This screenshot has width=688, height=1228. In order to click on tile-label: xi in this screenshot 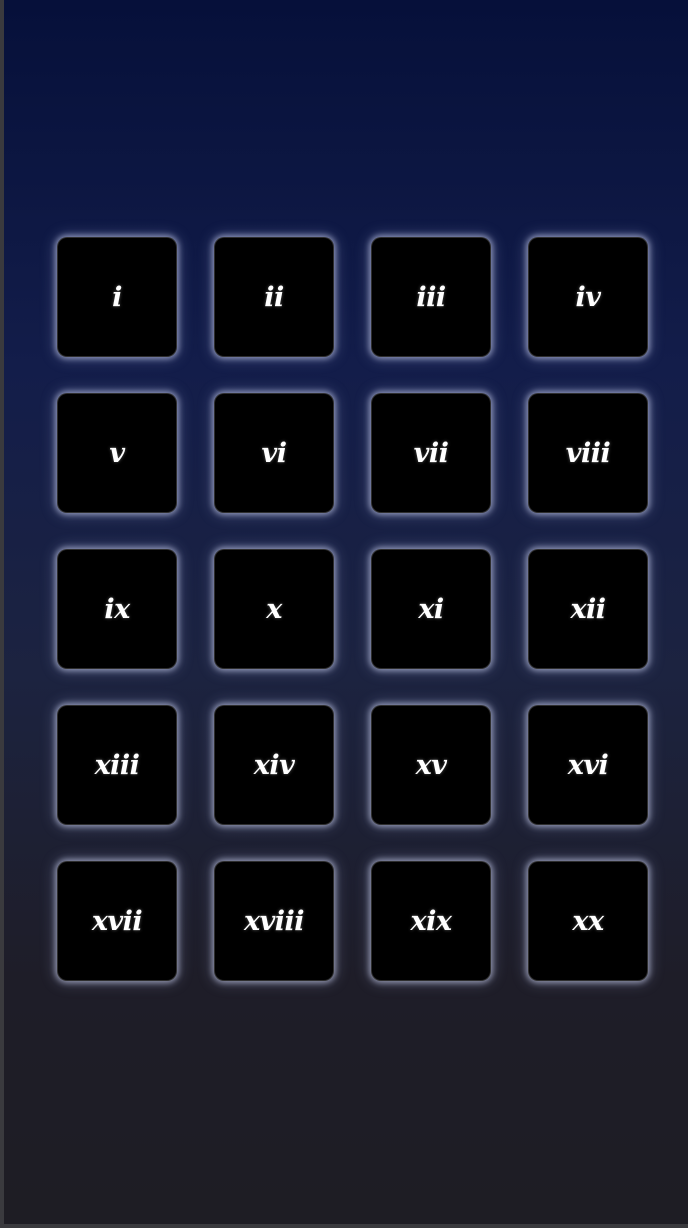, I will do `click(431, 609)`.